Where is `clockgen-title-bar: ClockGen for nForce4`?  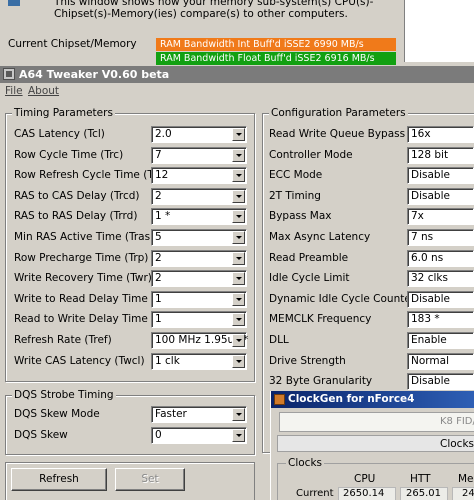
clockgen-title-bar: ClockGen for nForce4 is located at coordinates (372, 399).